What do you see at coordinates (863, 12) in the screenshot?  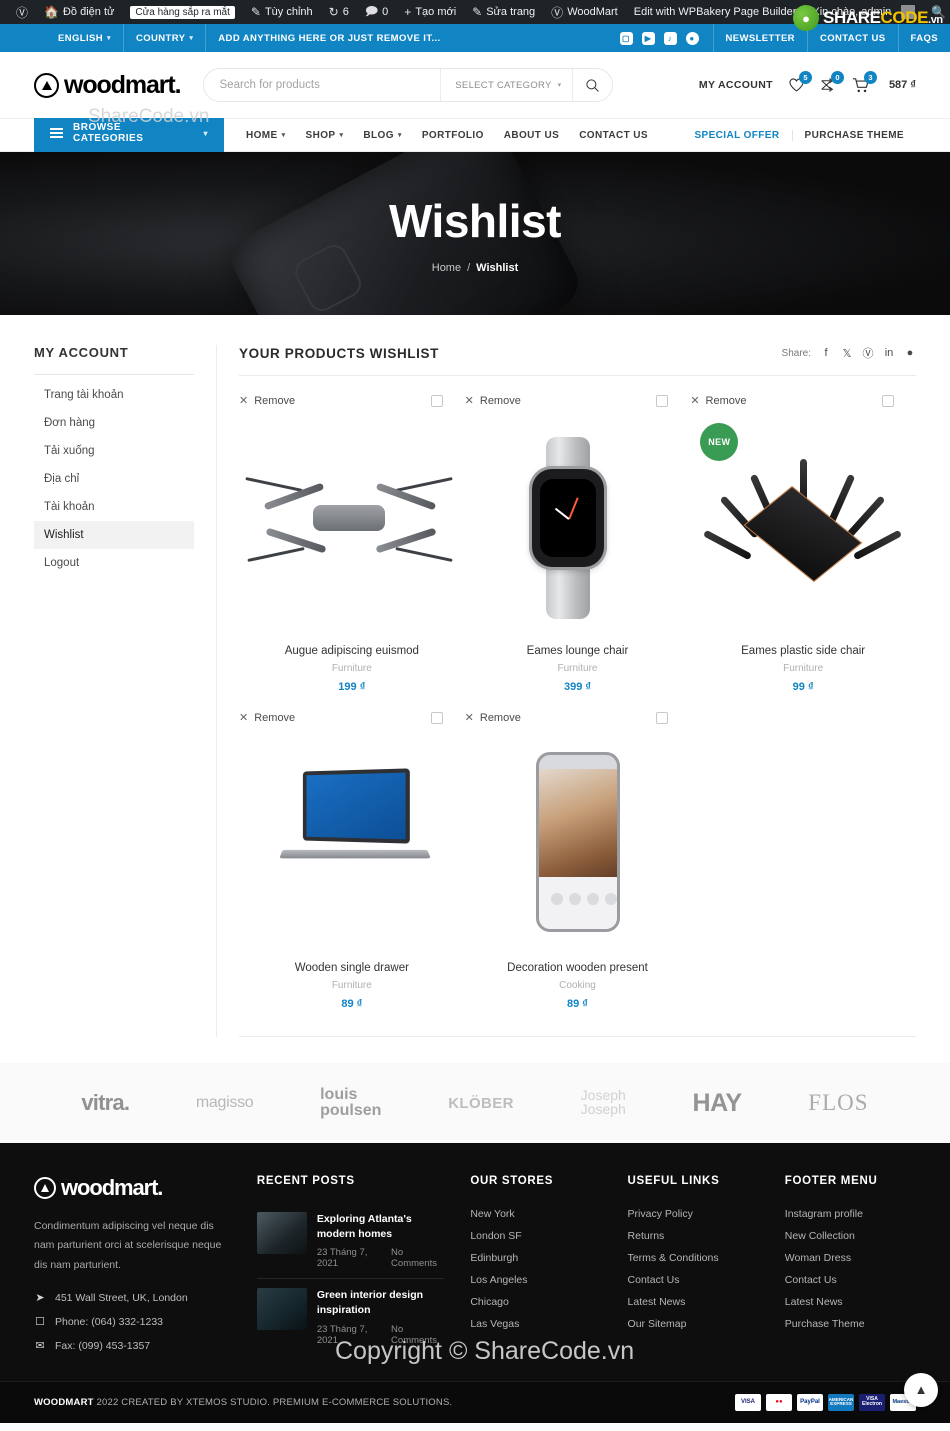 I see `admin-greeting: Xin chào, admin` at bounding box center [863, 12].